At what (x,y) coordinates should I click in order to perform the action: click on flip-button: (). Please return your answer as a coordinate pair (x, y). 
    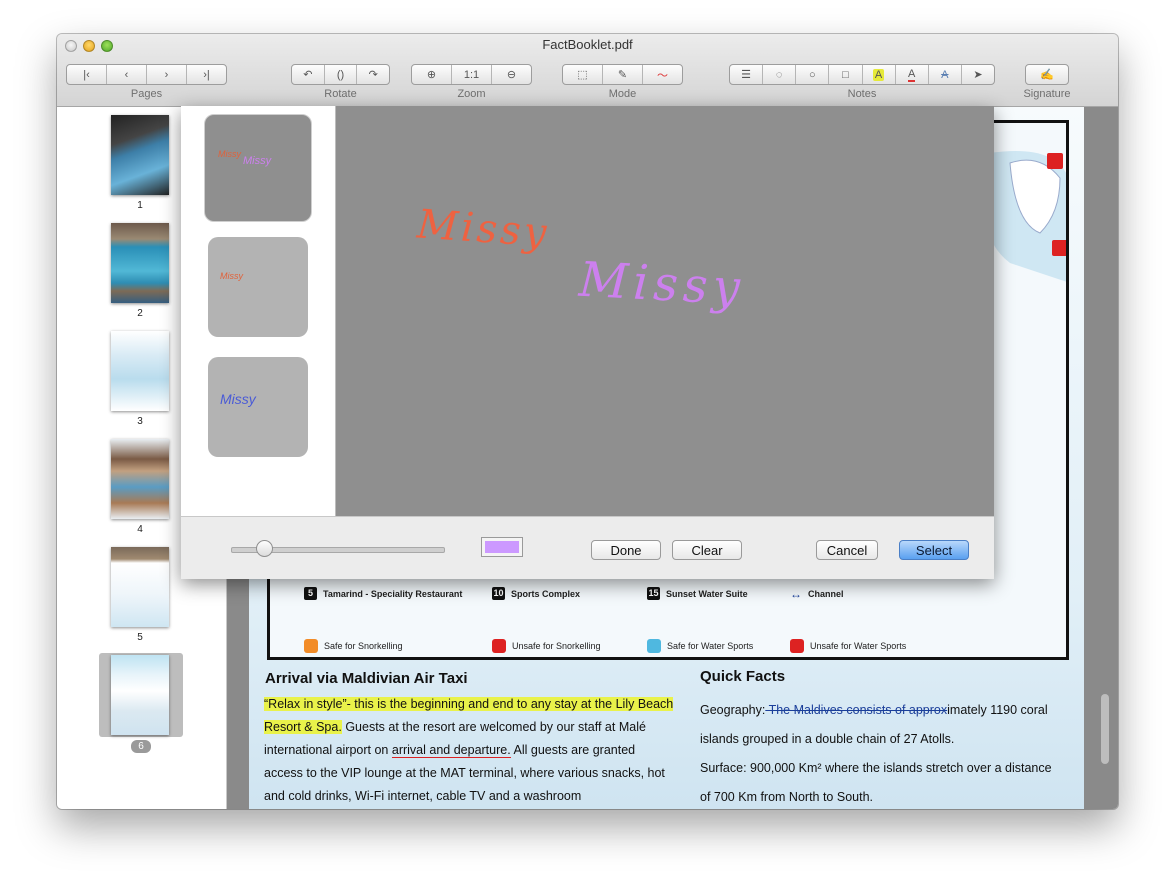
    Looking at the image, I should click on (341, 74).